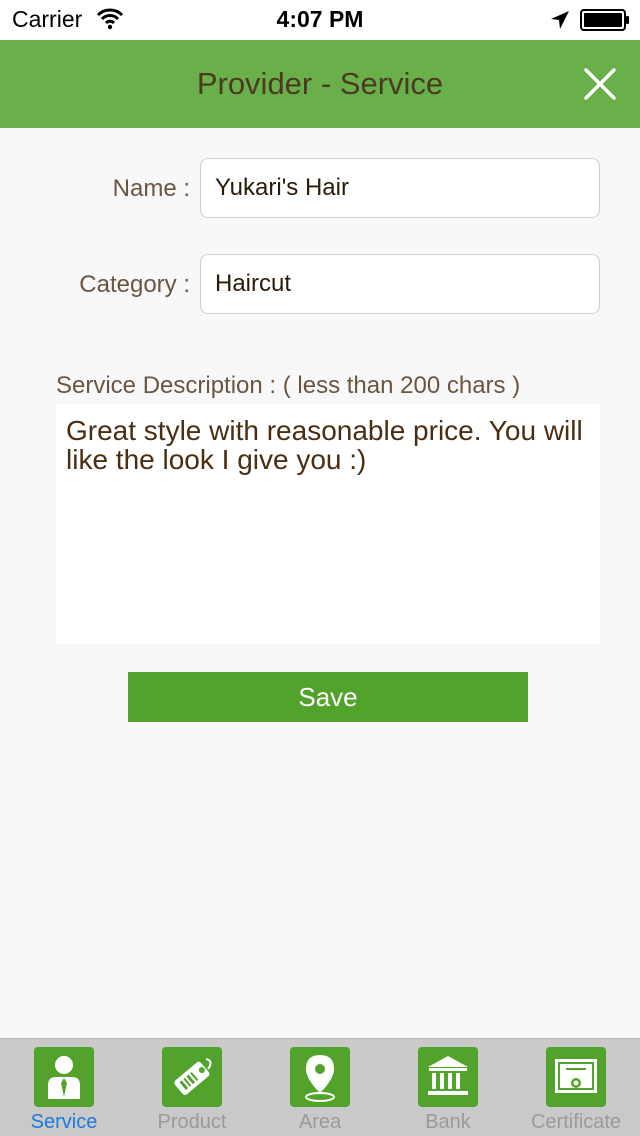  I want to click on tab-bank: Bank, so click(448, 1087).